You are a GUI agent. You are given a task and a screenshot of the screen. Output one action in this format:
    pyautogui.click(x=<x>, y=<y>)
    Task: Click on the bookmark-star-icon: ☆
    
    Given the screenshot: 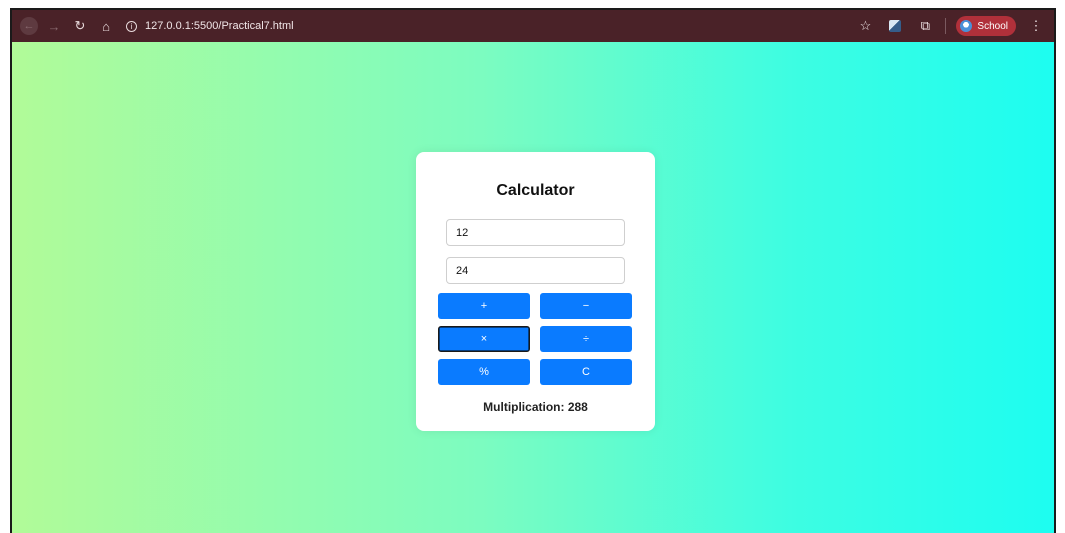 What is the action you would take?
    pyautogui.click(x=865, y=26)
    